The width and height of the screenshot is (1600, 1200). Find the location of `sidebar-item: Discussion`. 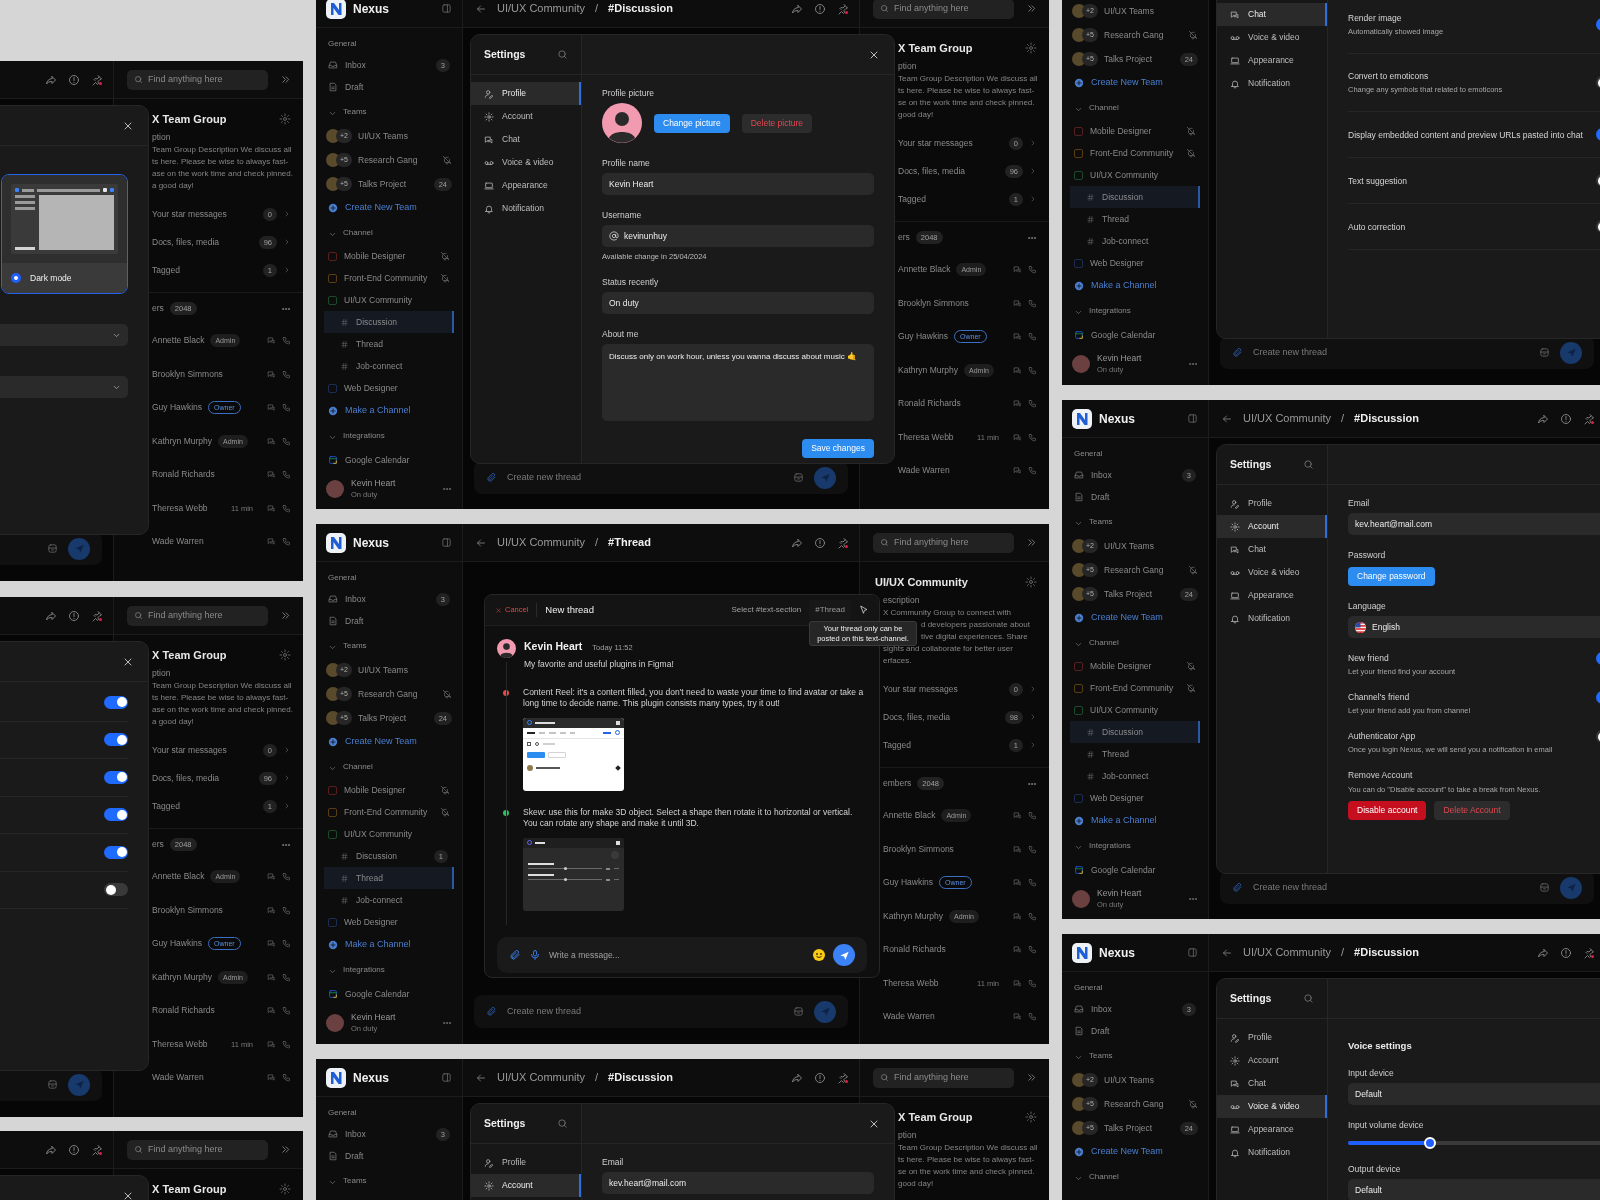

sidebar-item: Discussion is located at coordinates (1135, 732).